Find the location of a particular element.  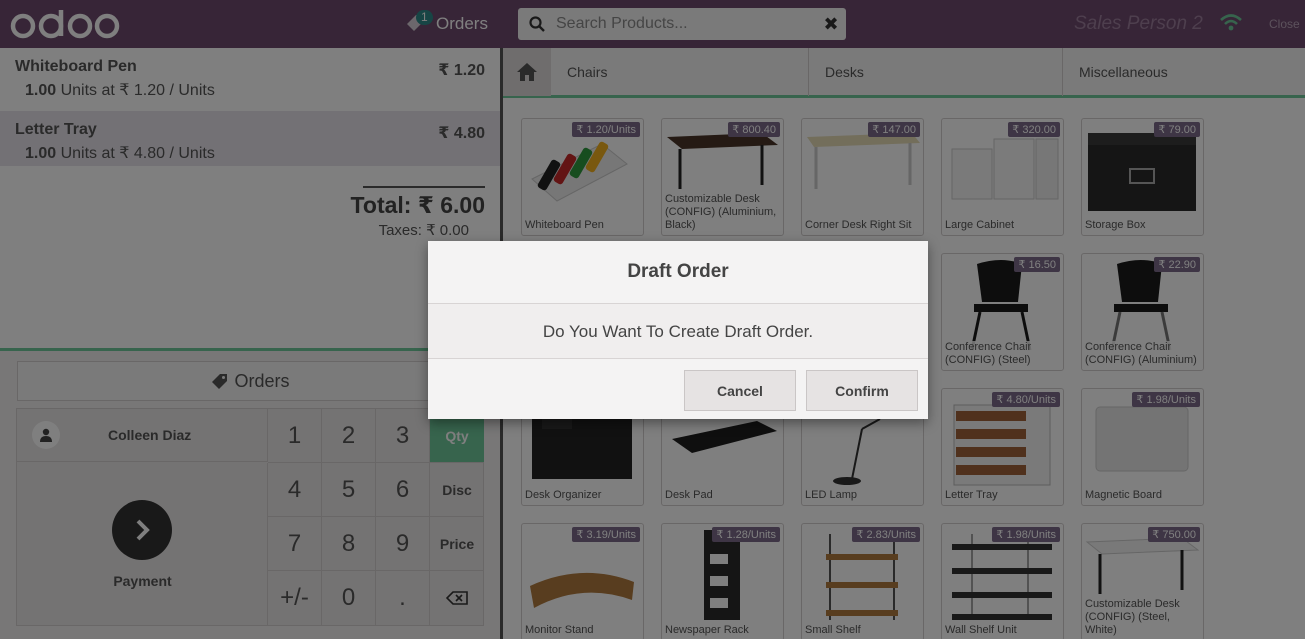

confirm-button: Confirm is located at coordinates (862, 390).